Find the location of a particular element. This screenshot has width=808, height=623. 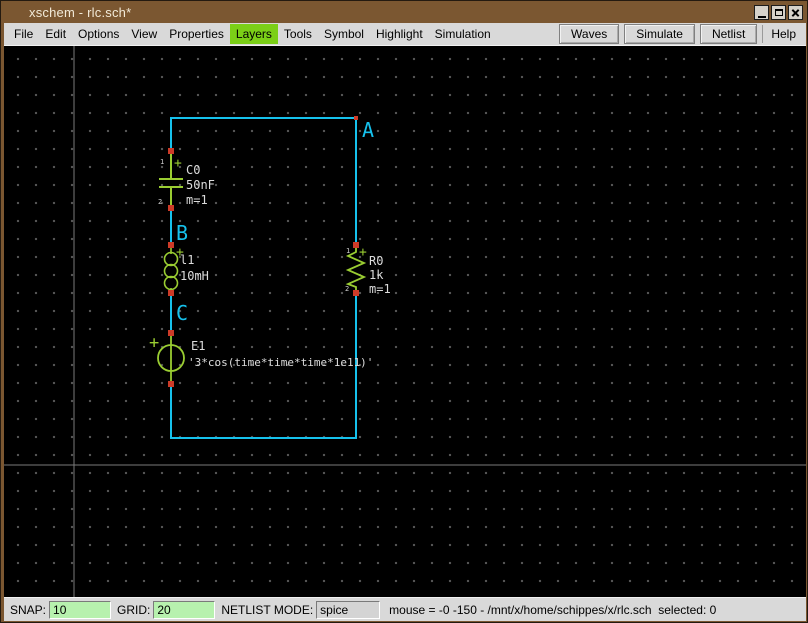

maximize-icon is located at coordinates (778, 12).